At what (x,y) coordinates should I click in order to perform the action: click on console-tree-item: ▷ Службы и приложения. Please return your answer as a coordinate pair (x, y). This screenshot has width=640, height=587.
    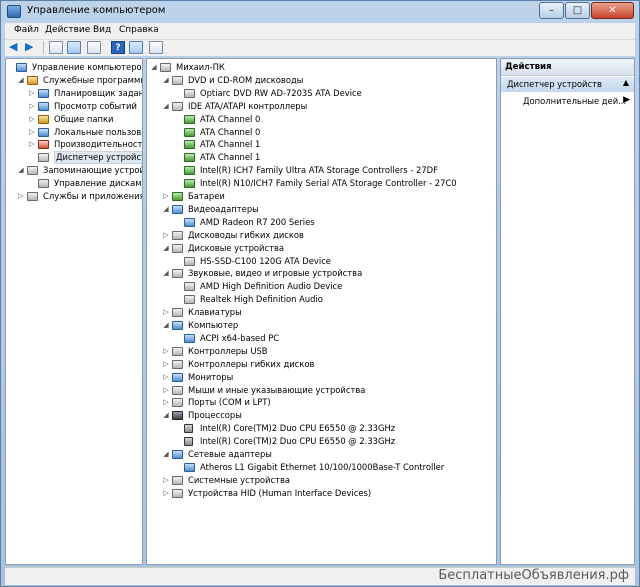
    Looking at the image, I should click on (74, 196).